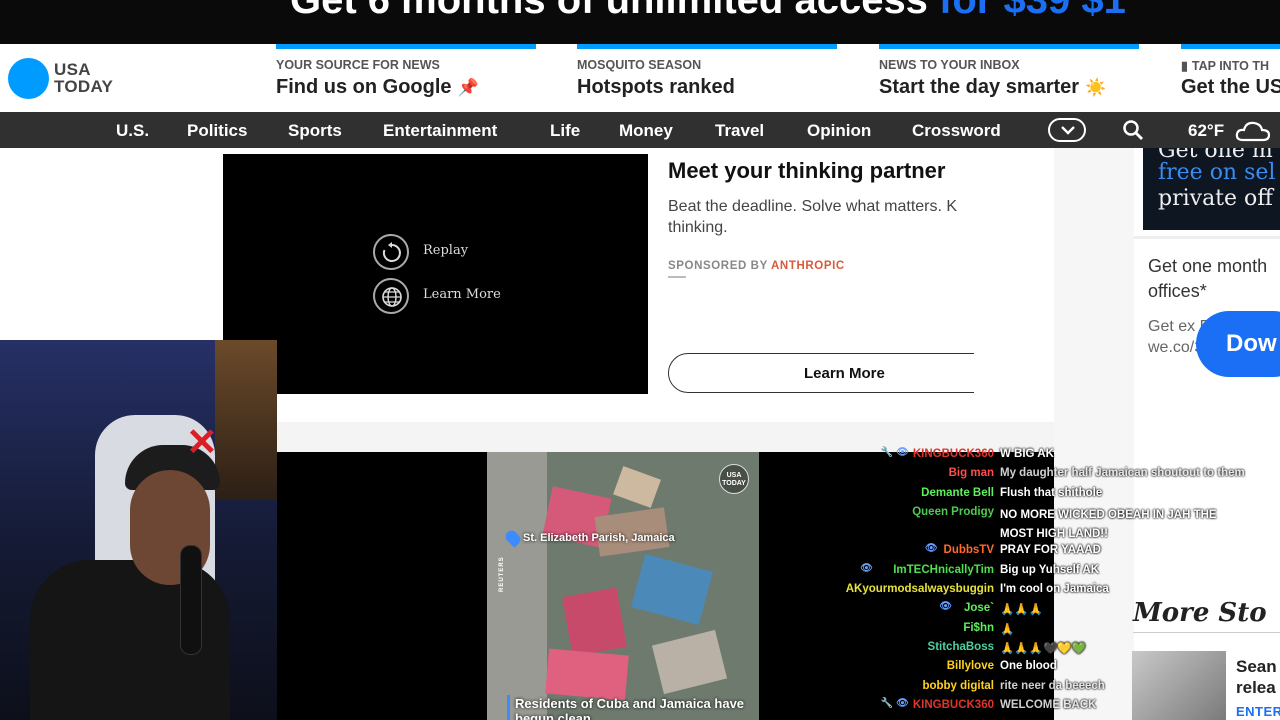 This screenshot has width=1280, height=720. What do you see at coordinates (462, 294) in the screenshot?
I see `learn-more-label: Learn More` at bounding box center [462, 294].